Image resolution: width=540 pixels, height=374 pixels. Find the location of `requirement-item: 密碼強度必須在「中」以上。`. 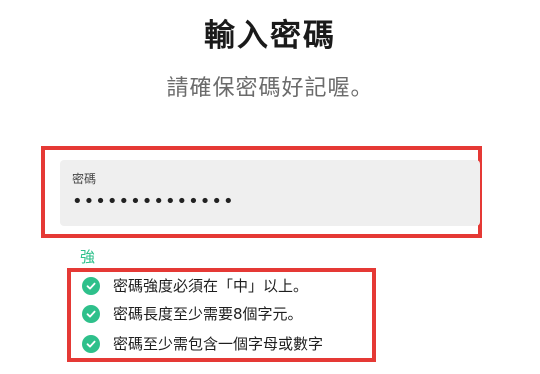

requirement-item: 密碼強度必須在「中」以上。 is located at coordinates (195, 285).